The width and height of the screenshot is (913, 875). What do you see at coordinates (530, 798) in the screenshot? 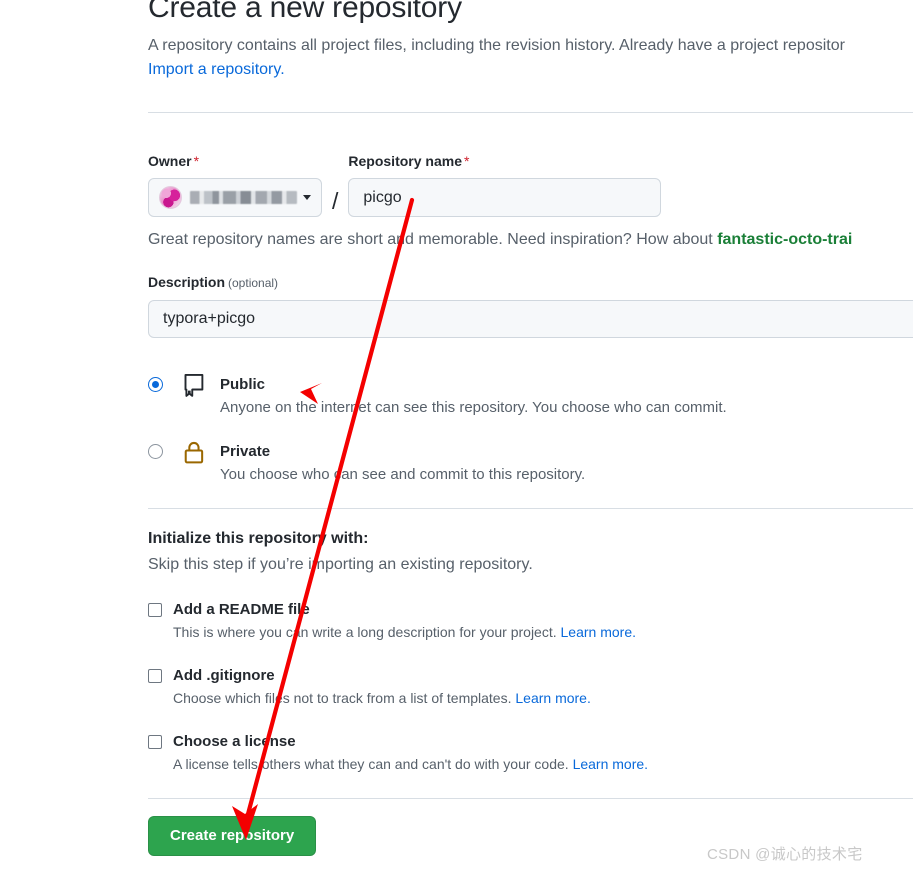
I see `divider-bottom` at bounding box center [530, 798].